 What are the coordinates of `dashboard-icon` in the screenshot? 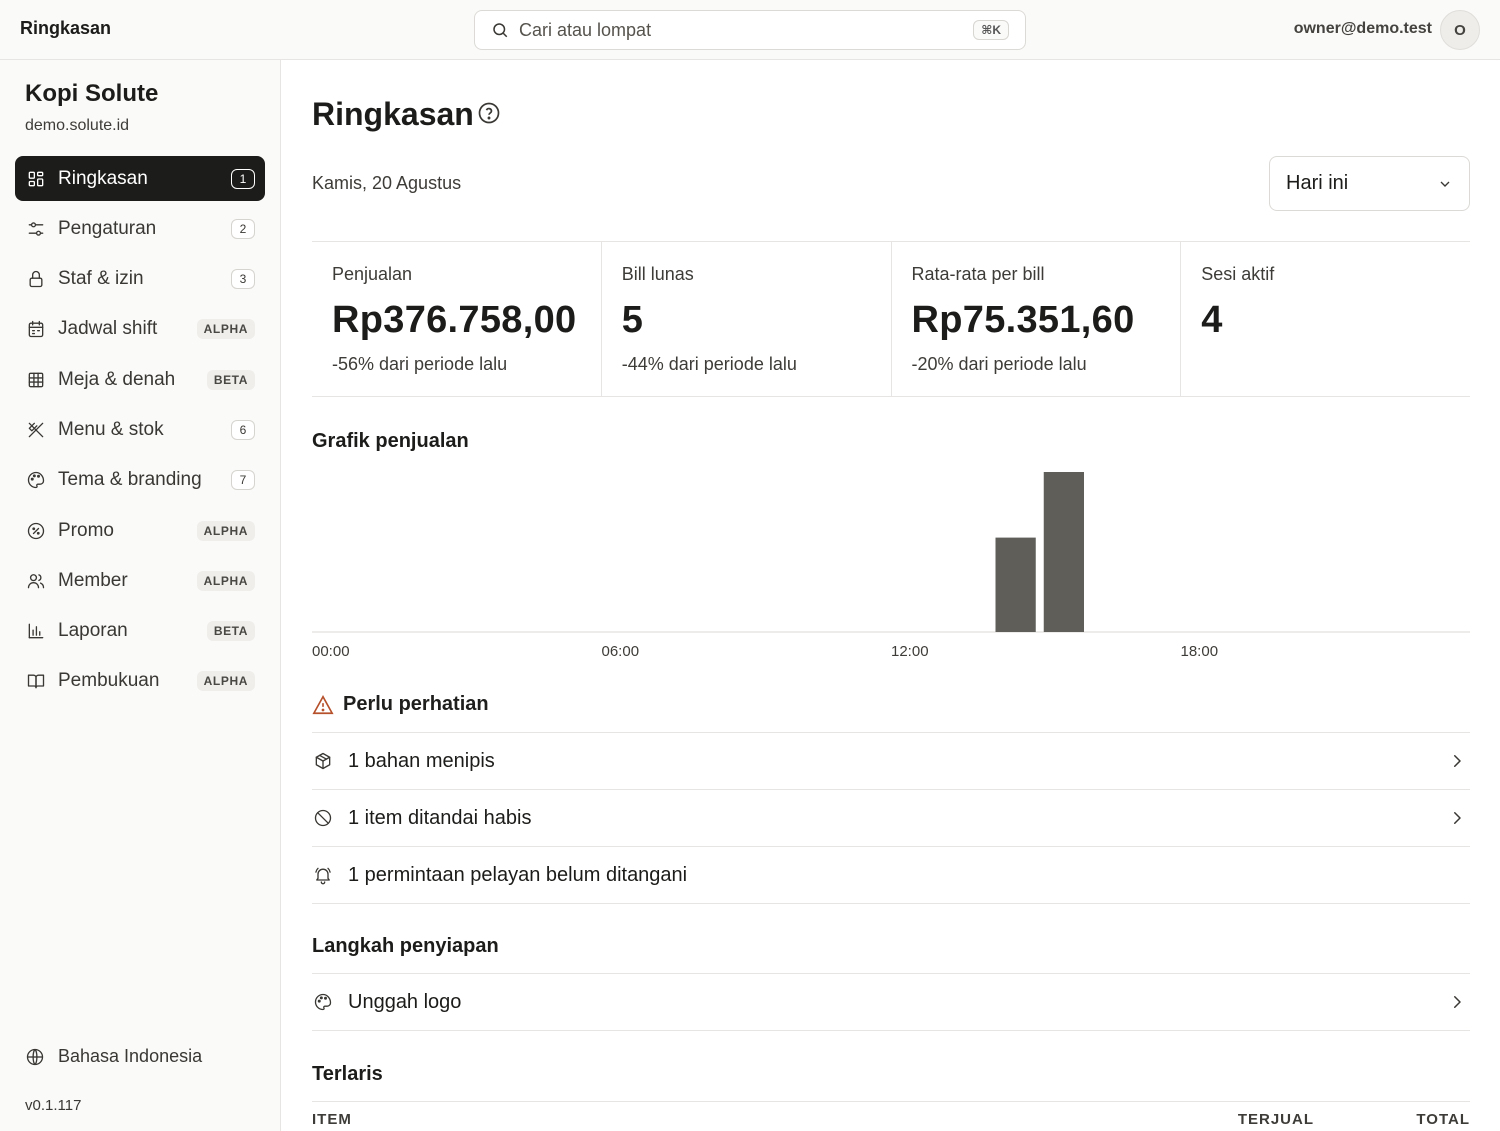 It's located at (36, 179).